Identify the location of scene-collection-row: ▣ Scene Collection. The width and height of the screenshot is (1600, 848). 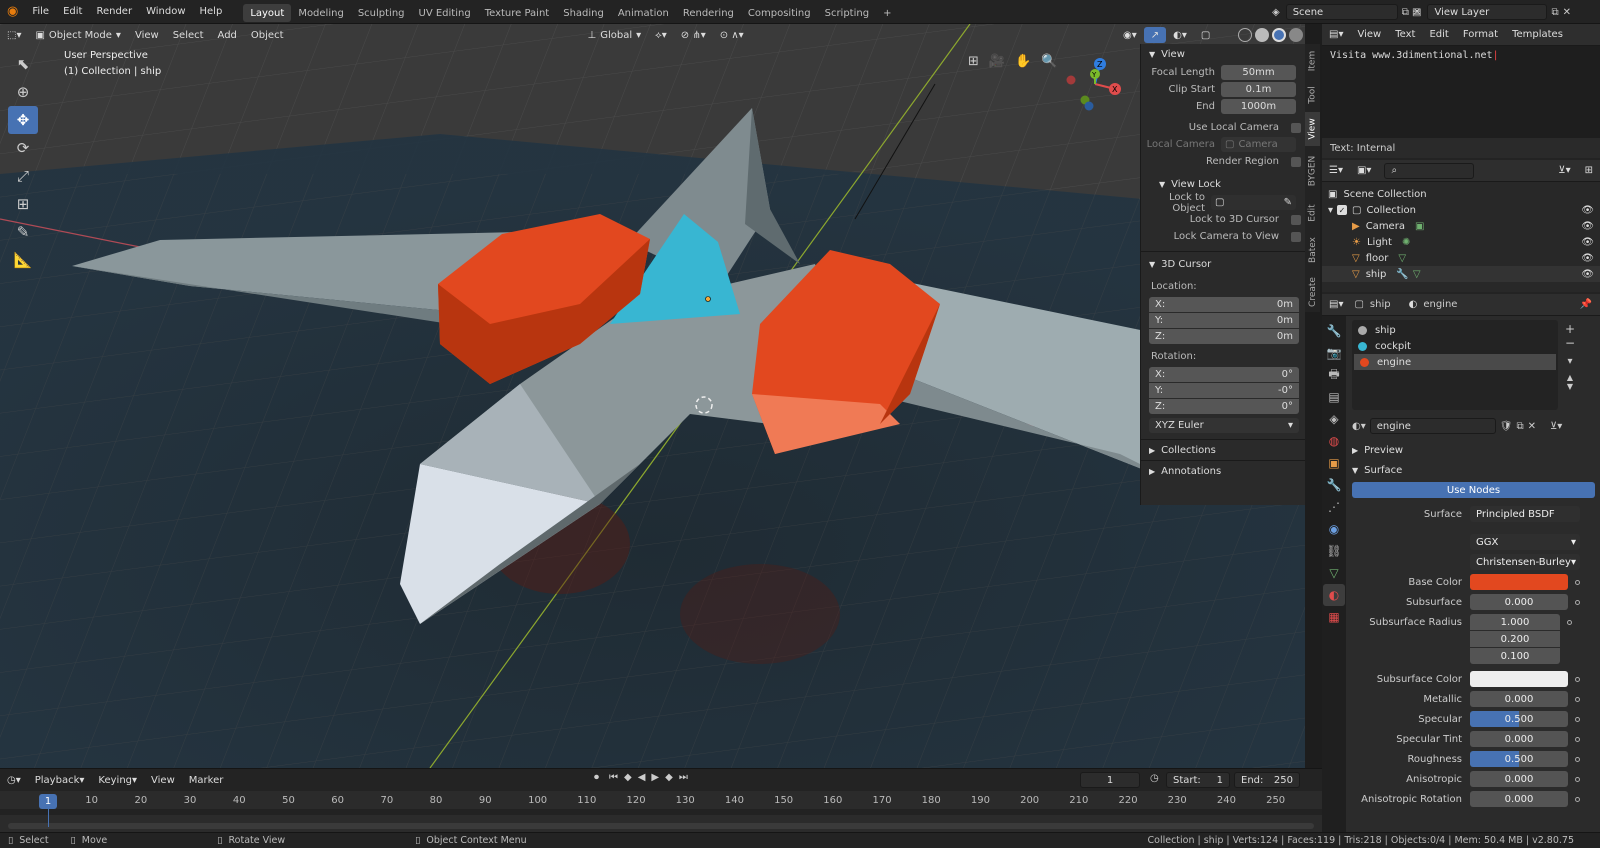
(1461, 194).